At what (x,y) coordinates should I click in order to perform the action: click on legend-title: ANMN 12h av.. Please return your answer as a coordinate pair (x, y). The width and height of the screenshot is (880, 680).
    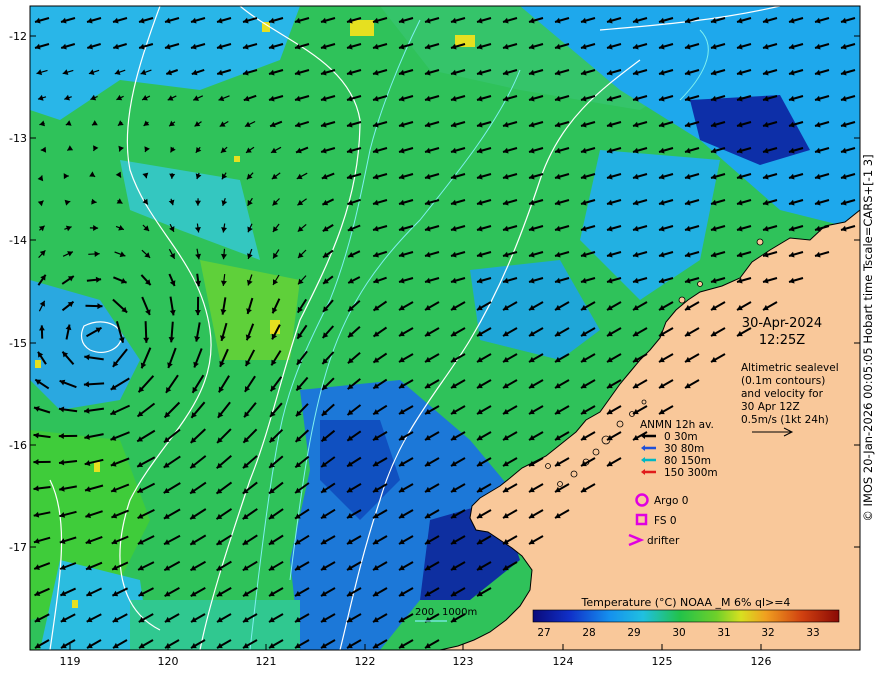
    Looking at the image, I should click on (677, 425).